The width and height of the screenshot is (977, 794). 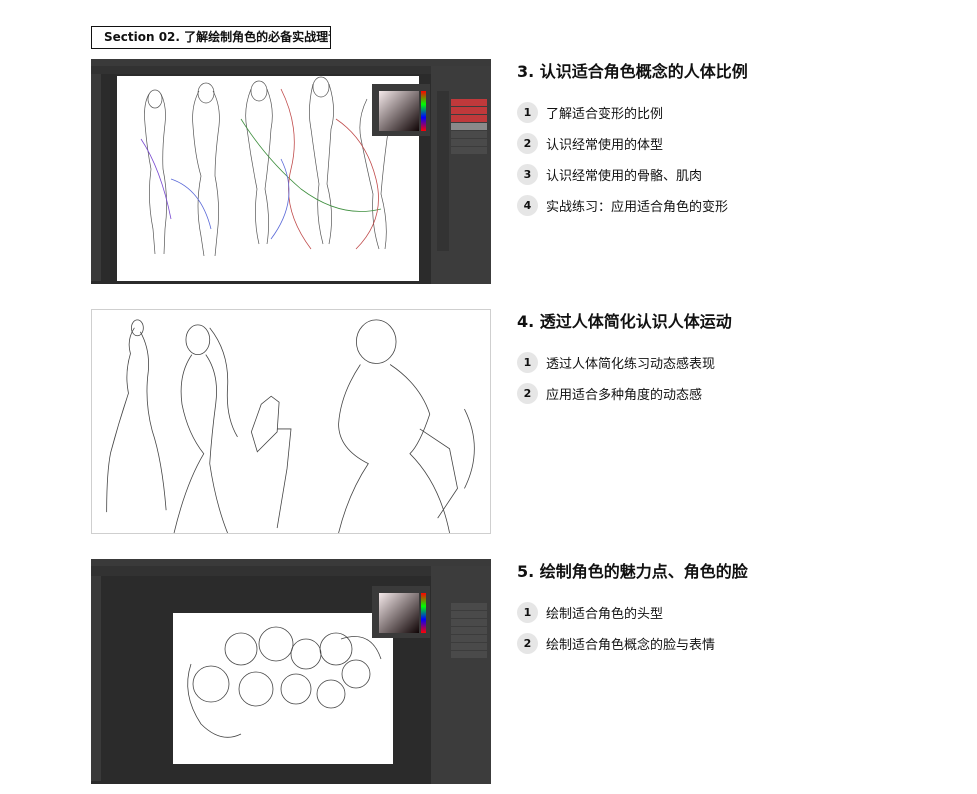 What do you see at coordinates (290, 426) in the screenshot?
I see `sketch-illustration` at bounding box center [290, 426].